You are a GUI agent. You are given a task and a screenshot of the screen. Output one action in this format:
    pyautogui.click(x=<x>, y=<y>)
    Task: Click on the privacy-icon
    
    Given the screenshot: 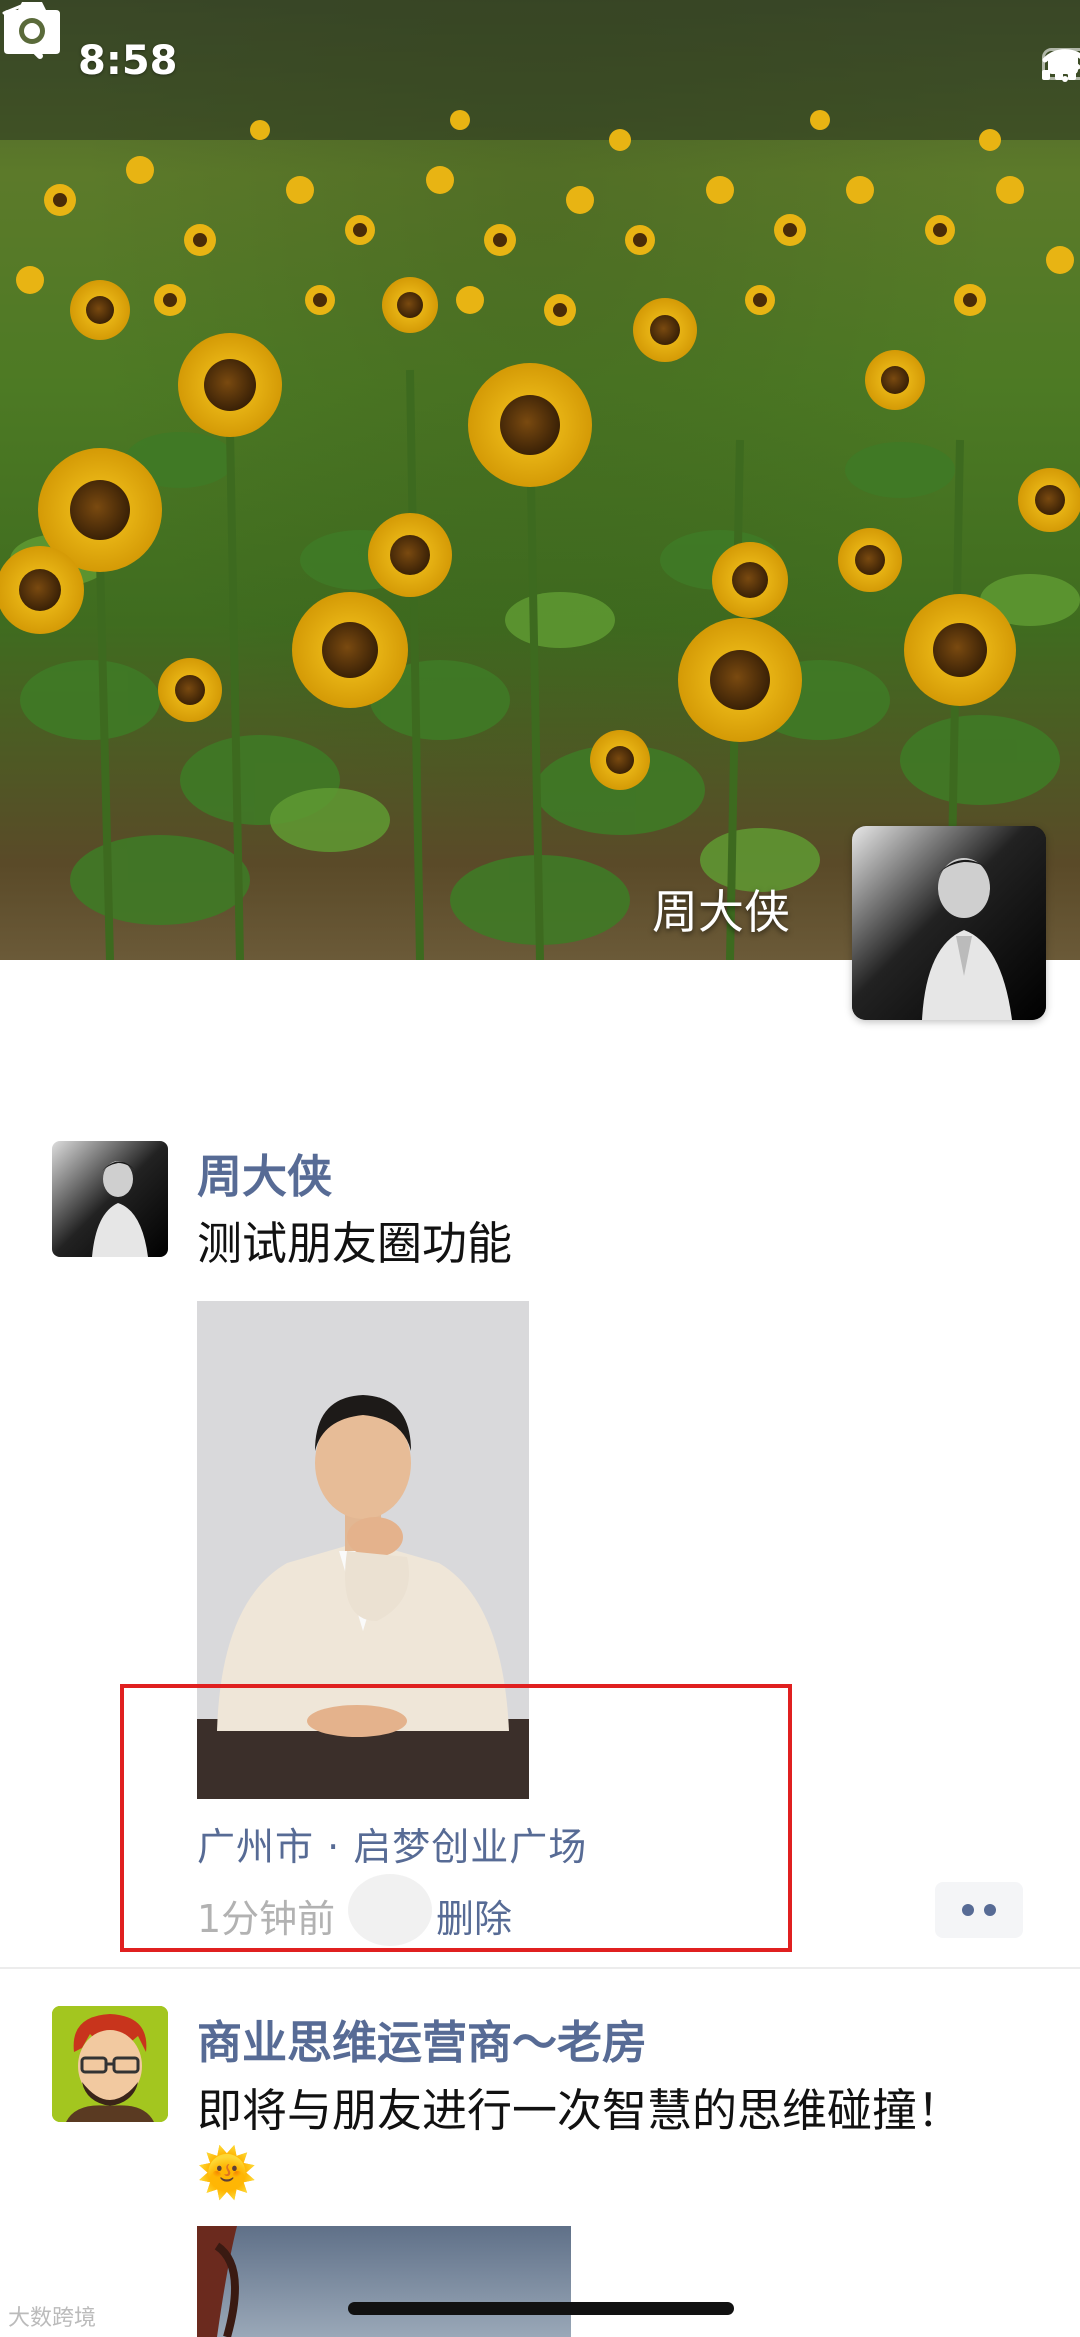 What is the action you would take?
    pyautogui.click(x=390, y=1910)
    